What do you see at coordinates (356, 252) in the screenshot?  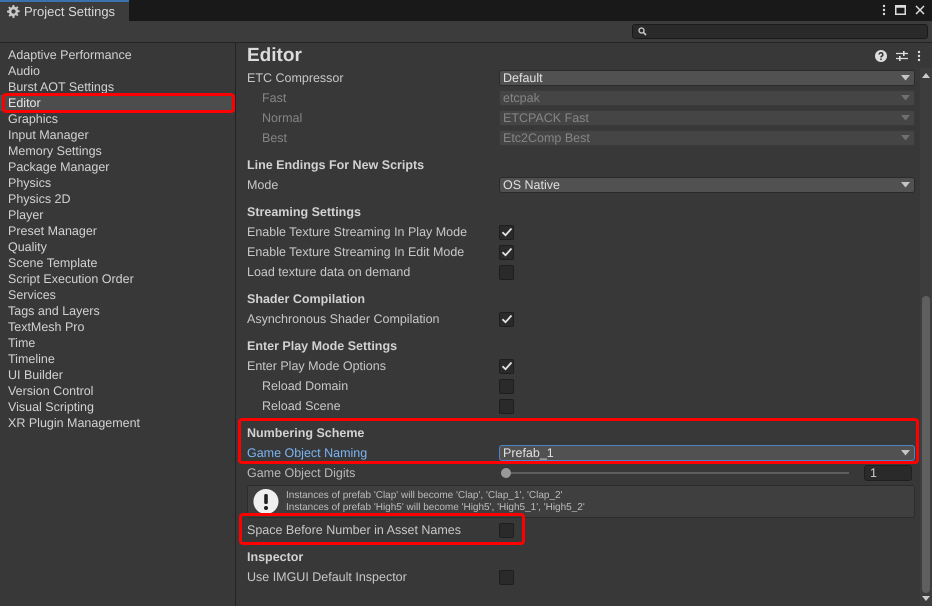 I see `field-label: Enable Texture Streaming In Edit Mode` at bounding box center [356, 252].